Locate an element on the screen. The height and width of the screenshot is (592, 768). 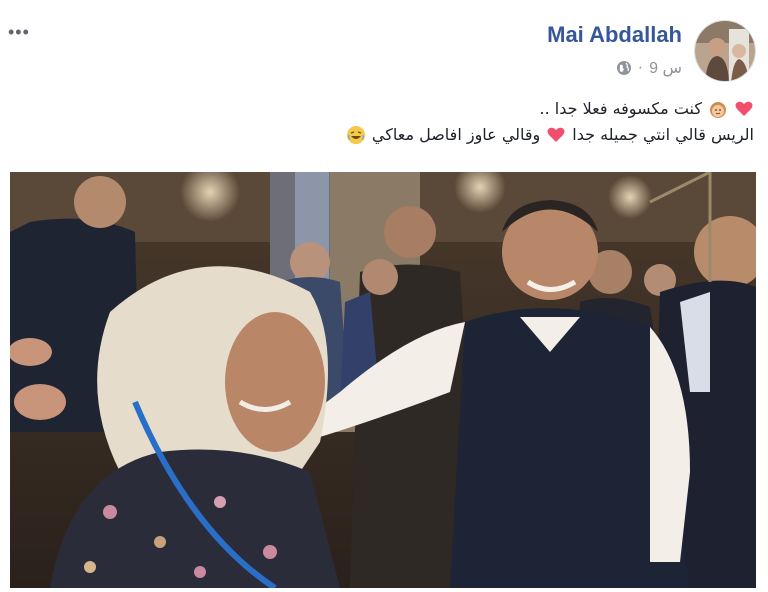
post-text-line-2a: الريس قالي انتي جميله جدا is located at coordinates (663, 134).